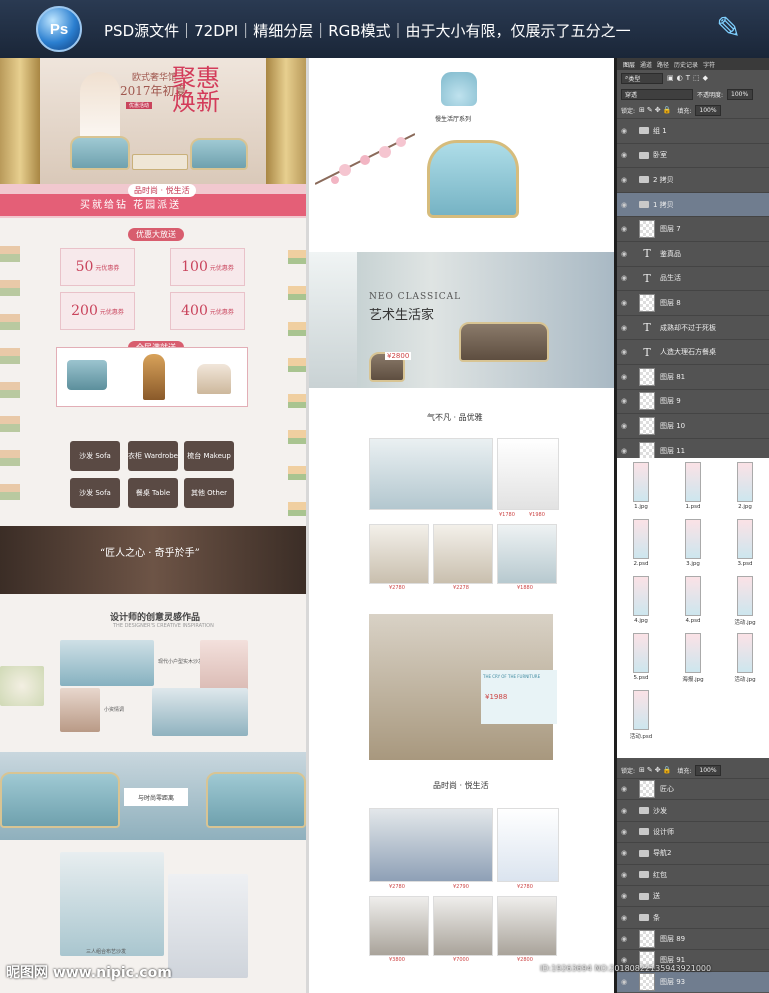 This screenshot has height=993, width=769. I want to click on layer-row: ◉ 图层 81, so click(693, 376).